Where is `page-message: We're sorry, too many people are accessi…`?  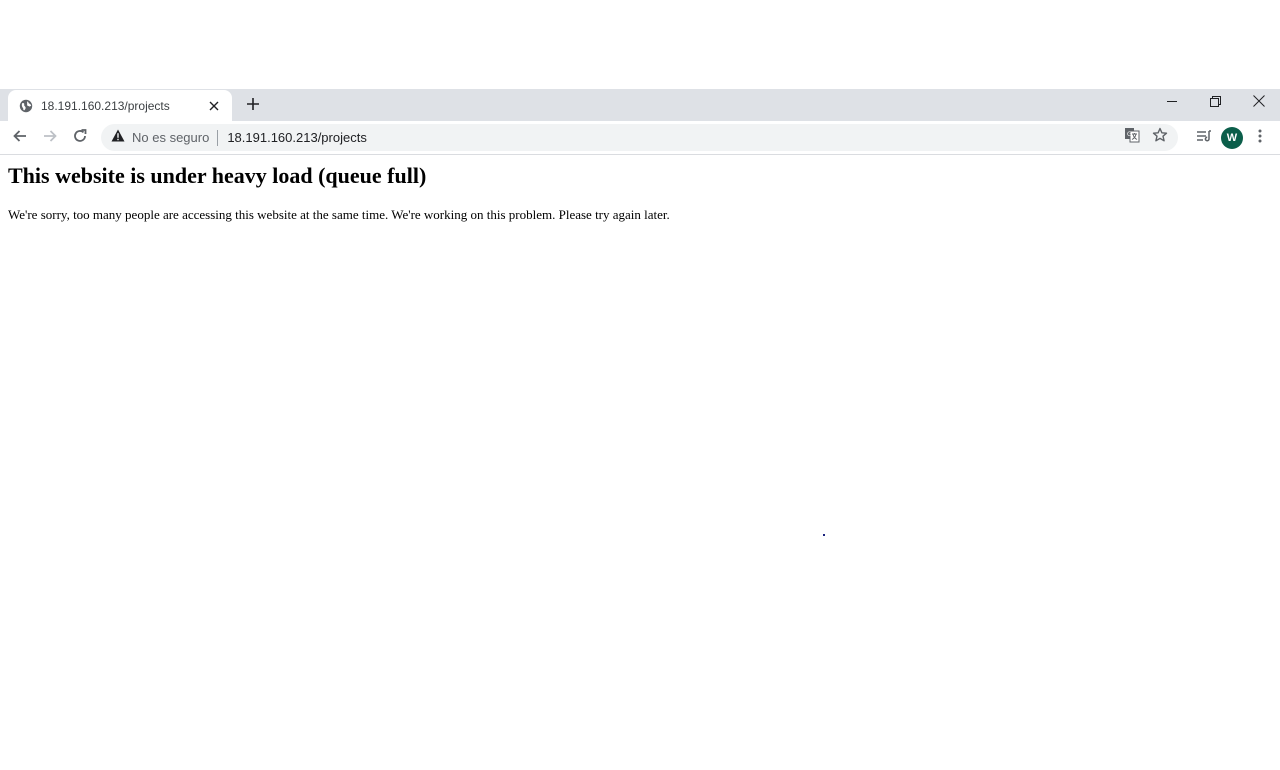 page-message: We're sorry, too many people are accessi… is located at coordinates (339, 214).